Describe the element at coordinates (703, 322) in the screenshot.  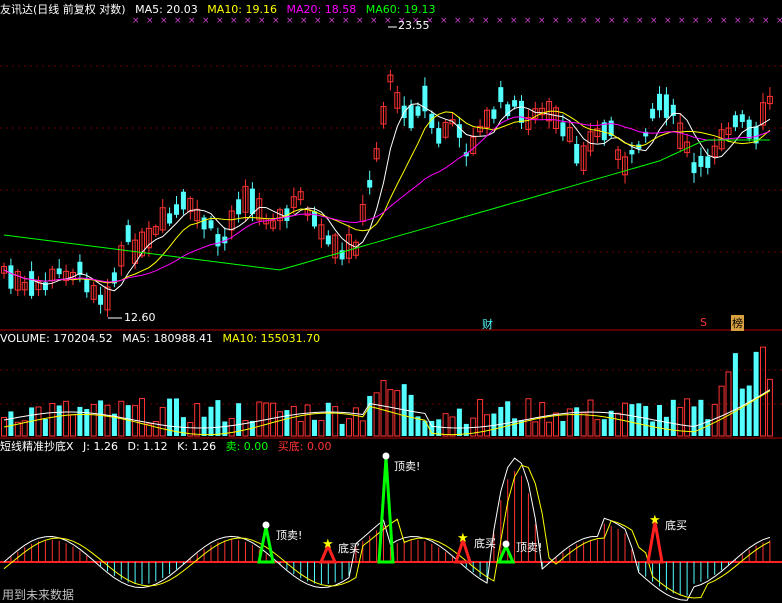
I see `s-marker: S` at that location.